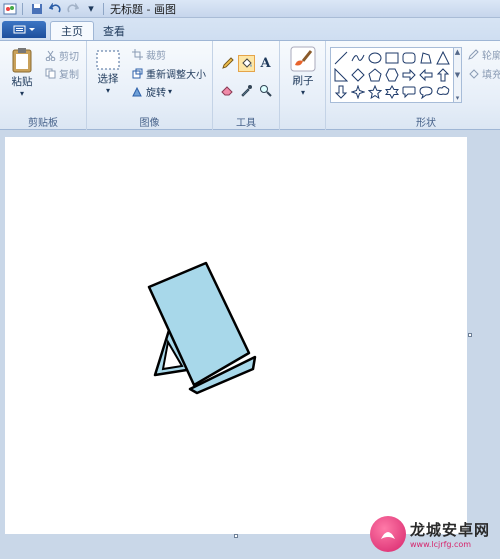 The height and width of the screenshot is (559, 500). Describe the element at coordinates (470, 335) in the screenshot. I see `canvas-resize-handle-right` at that location.